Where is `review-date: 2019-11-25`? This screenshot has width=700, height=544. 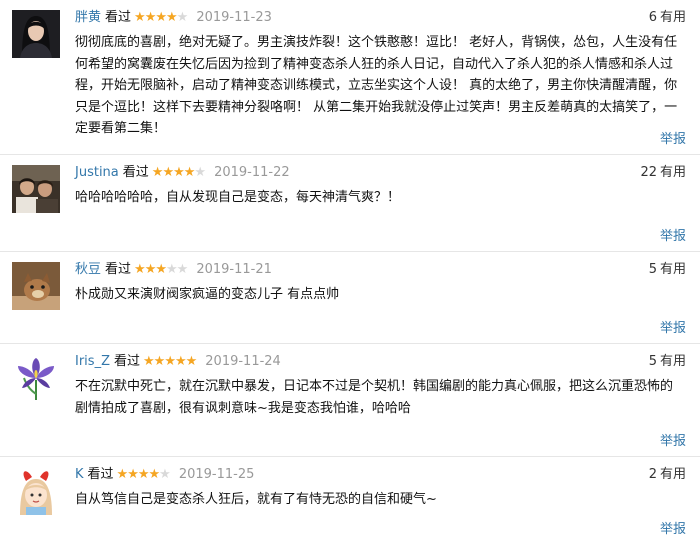
review-date: 2019-11-25 is located at coordinates (216, 474).